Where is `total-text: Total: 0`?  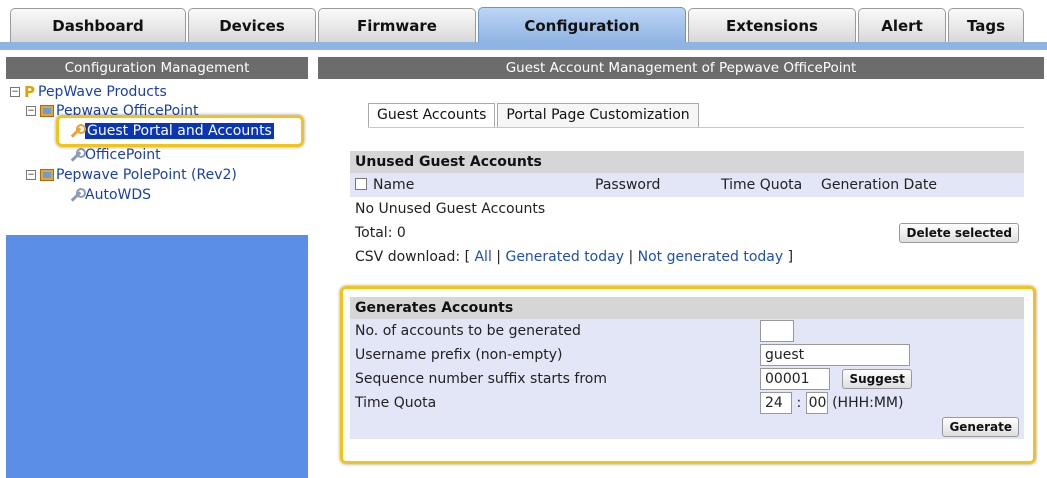 total-text: Total: 0 is located at coordinates (583, 233).